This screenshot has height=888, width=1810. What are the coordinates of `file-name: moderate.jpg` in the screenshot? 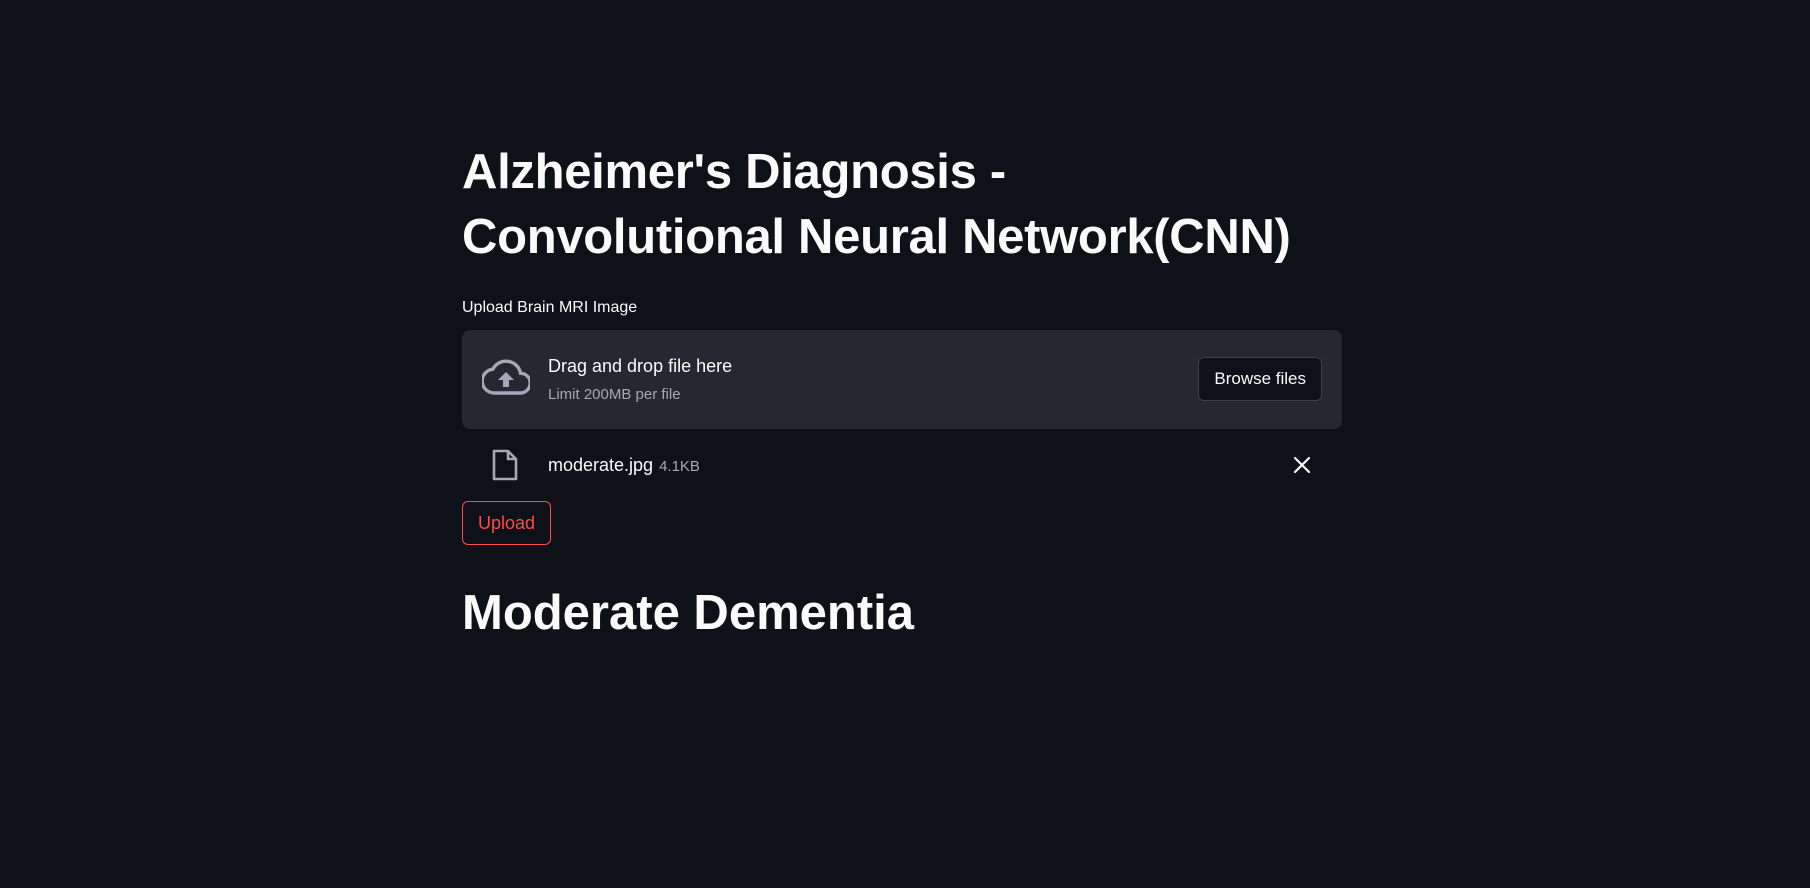 It's located at (601, 465).